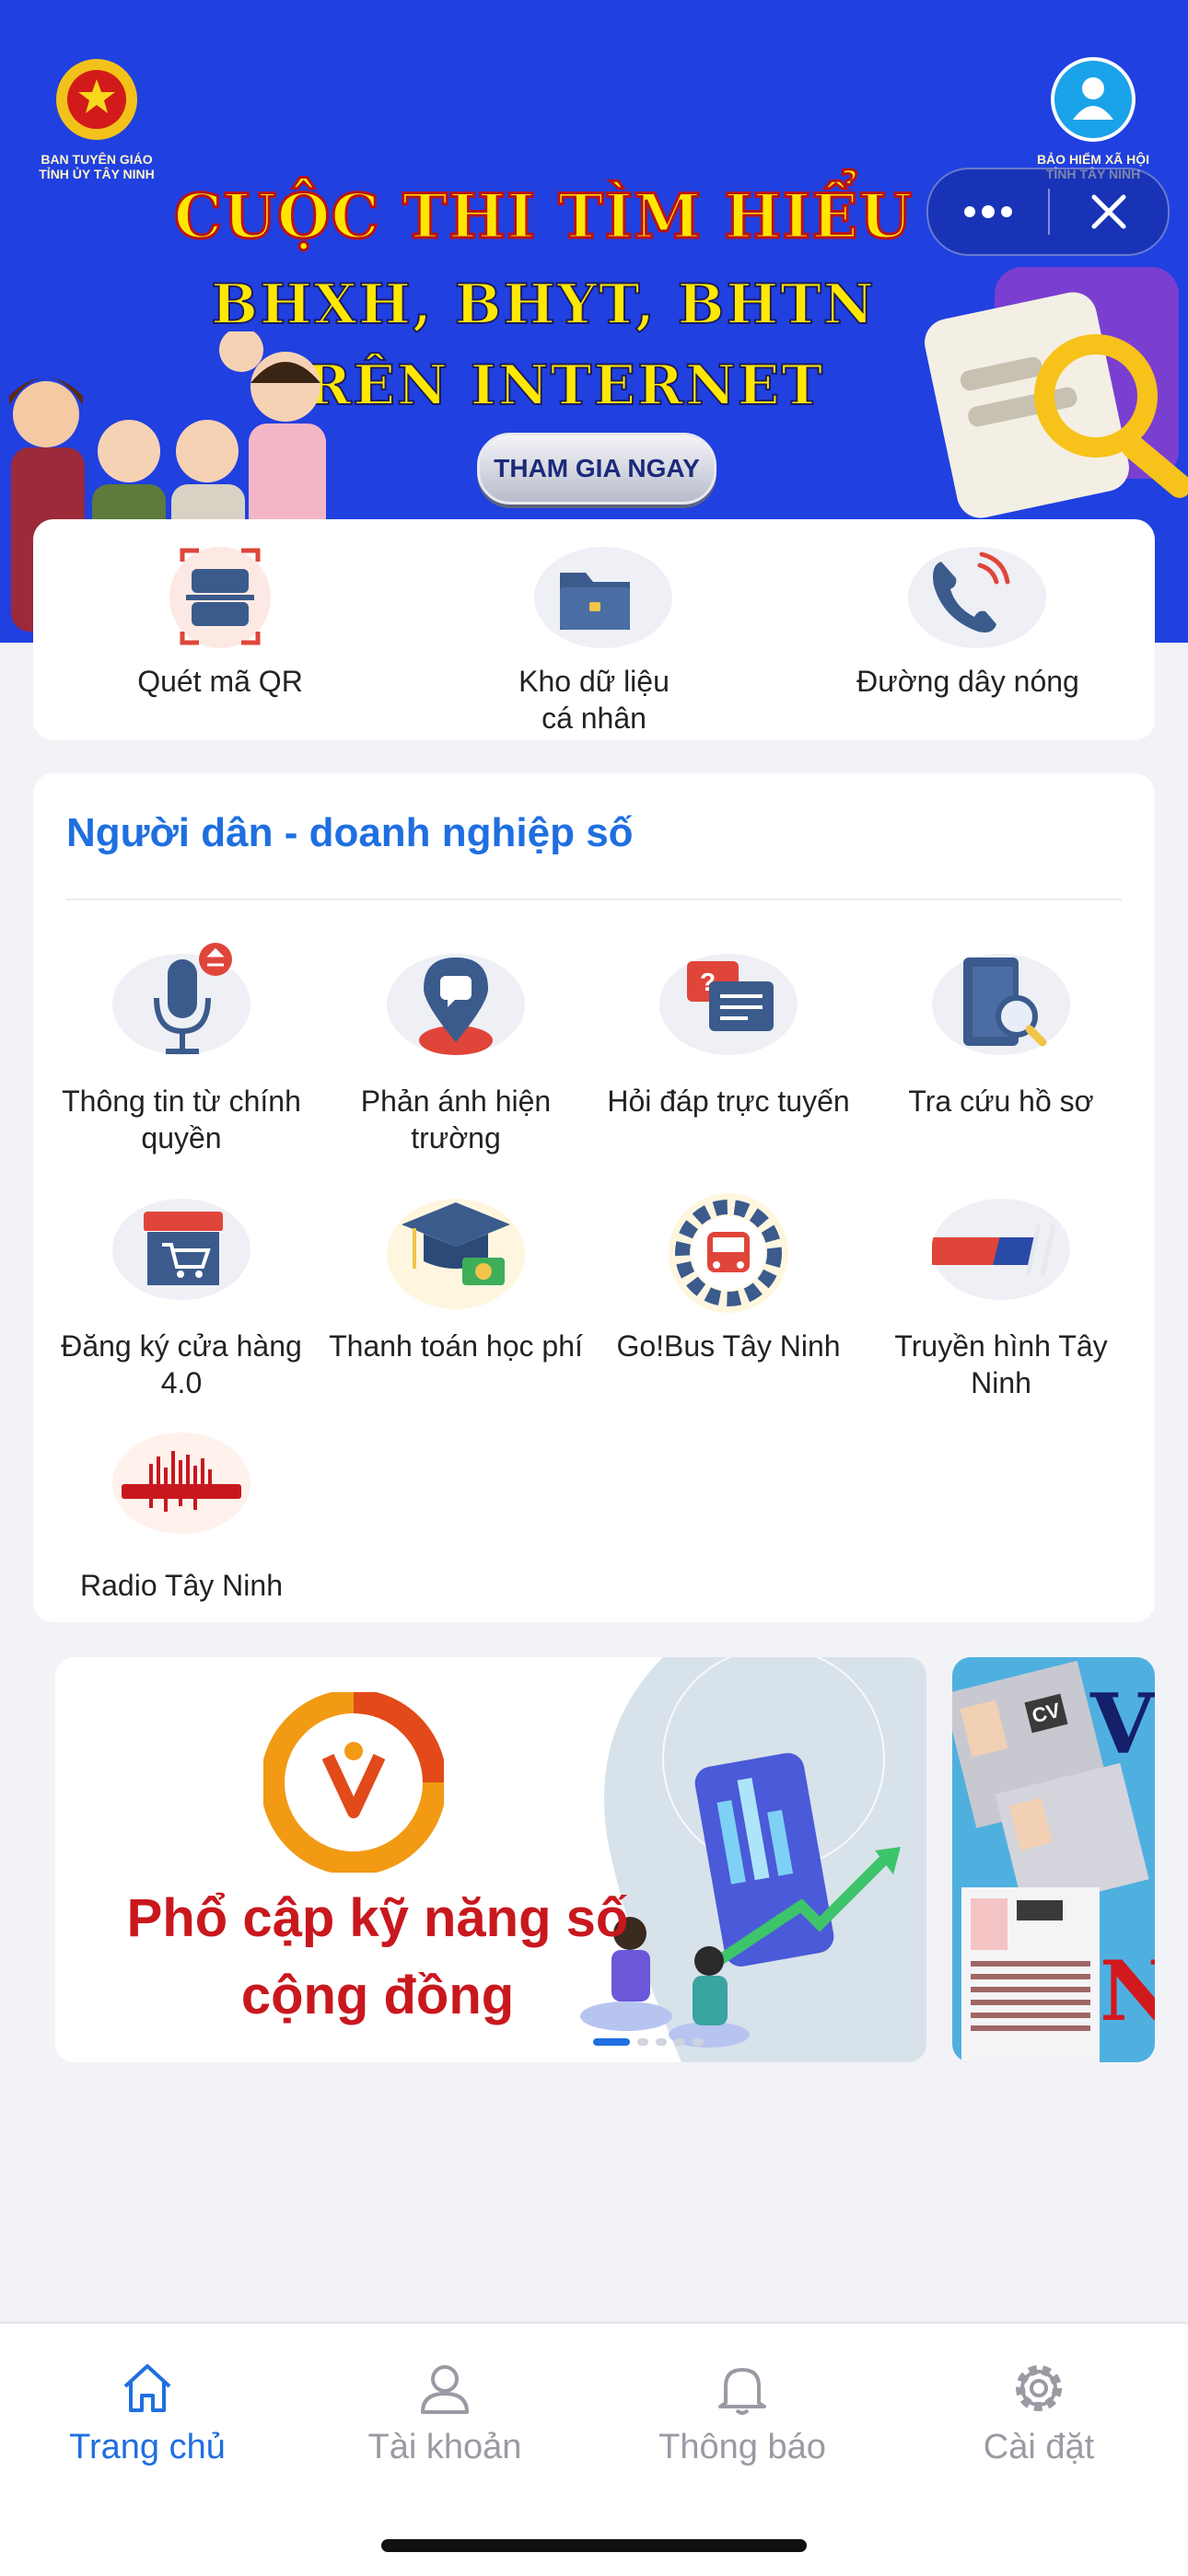 The height and width of the screenshot is (2576, 1188). Describe the element at coordinates (596, 469) in the screenshot. I see `join-now-button: THAM GIA NGAY` at that location.